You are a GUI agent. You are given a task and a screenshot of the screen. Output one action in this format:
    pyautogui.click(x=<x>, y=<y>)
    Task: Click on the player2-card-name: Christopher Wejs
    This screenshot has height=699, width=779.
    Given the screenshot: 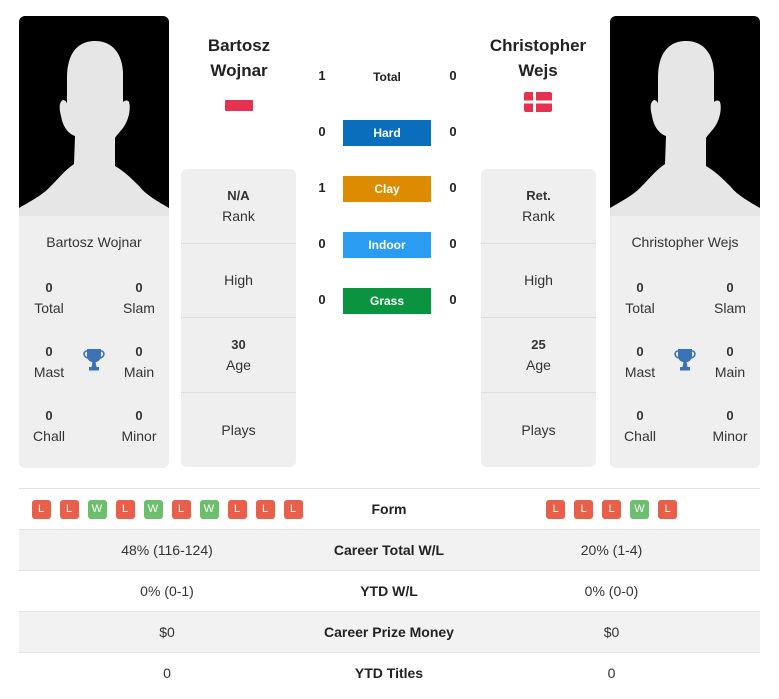 What is the action you would take?
    pyautogui.click(x=685, y=242)
    